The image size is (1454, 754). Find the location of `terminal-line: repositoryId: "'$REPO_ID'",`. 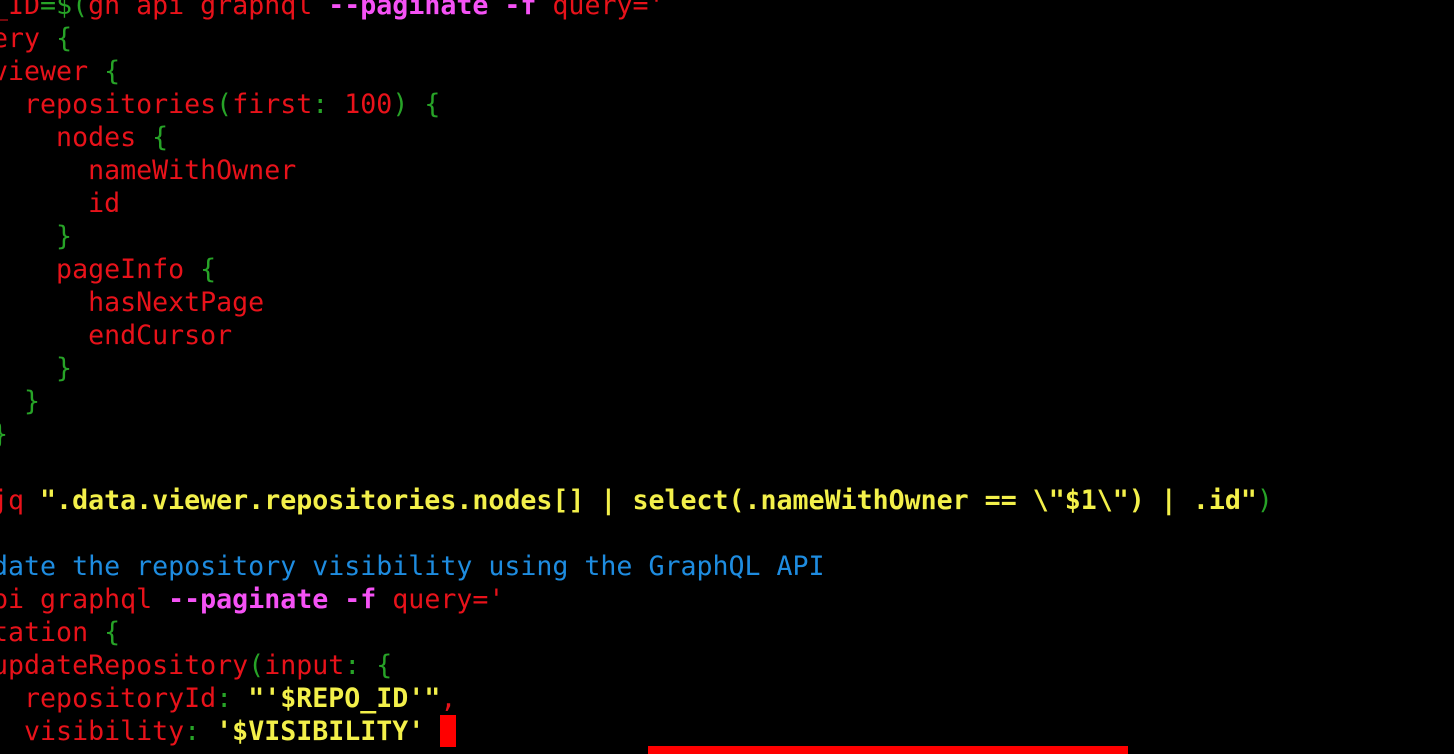

terminal-line: repositoryId: "'$REPO_ID'", is located at coordinates (228, 698).